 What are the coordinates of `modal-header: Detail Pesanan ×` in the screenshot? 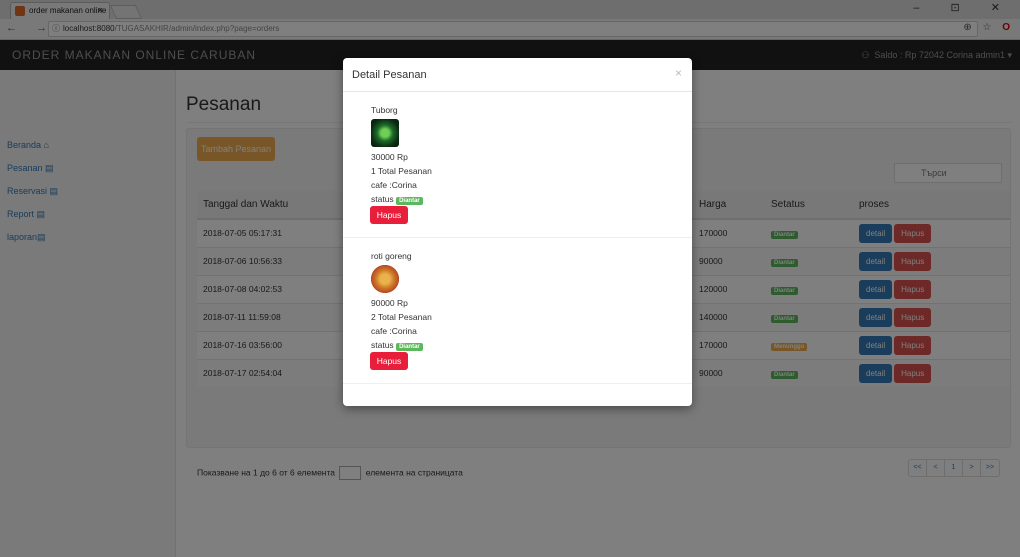 It's located at (517, 75).